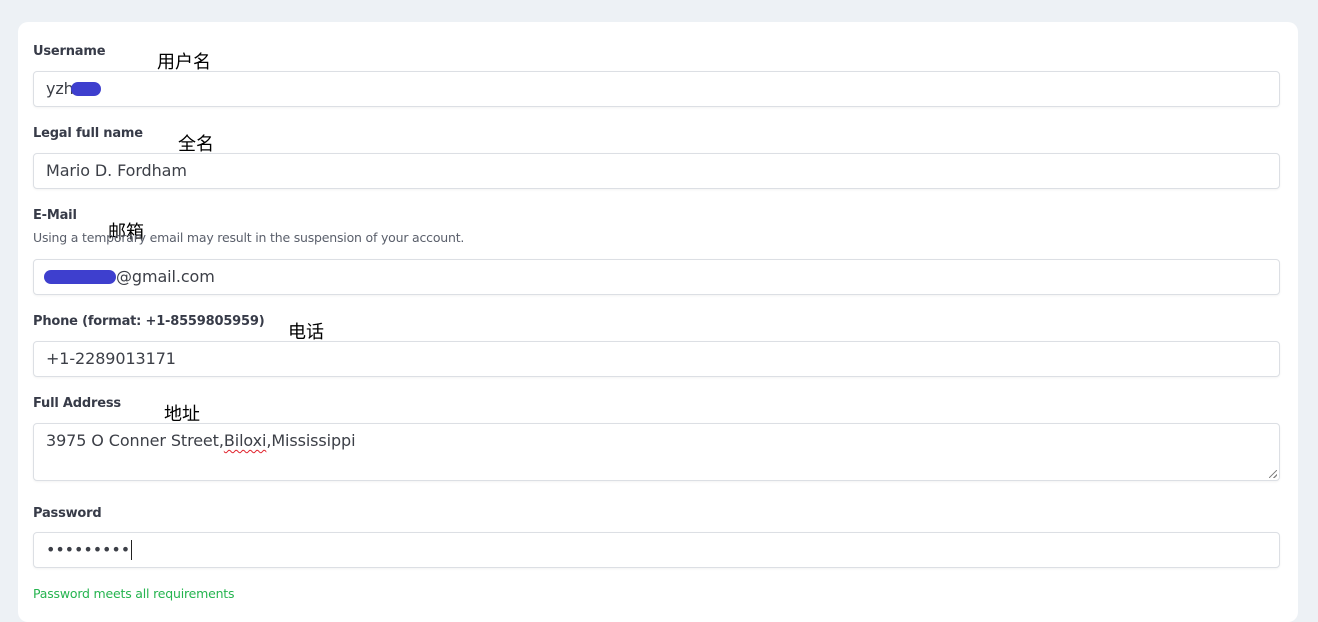 The image size is (1318, 622). I want to click on text-caret, so click(132, 549).